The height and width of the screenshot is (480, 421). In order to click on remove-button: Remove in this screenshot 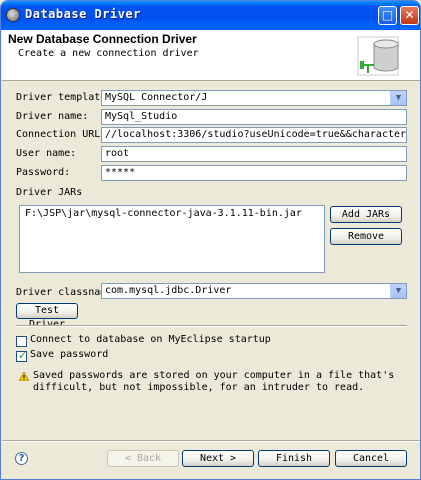, I will do `click(366, 236)`.